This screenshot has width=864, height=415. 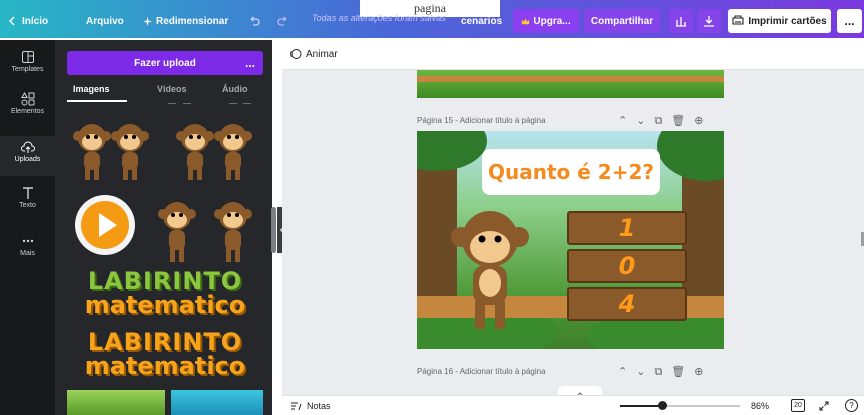 I want to click on bar-chart-icon, so click(x=681, y=22).